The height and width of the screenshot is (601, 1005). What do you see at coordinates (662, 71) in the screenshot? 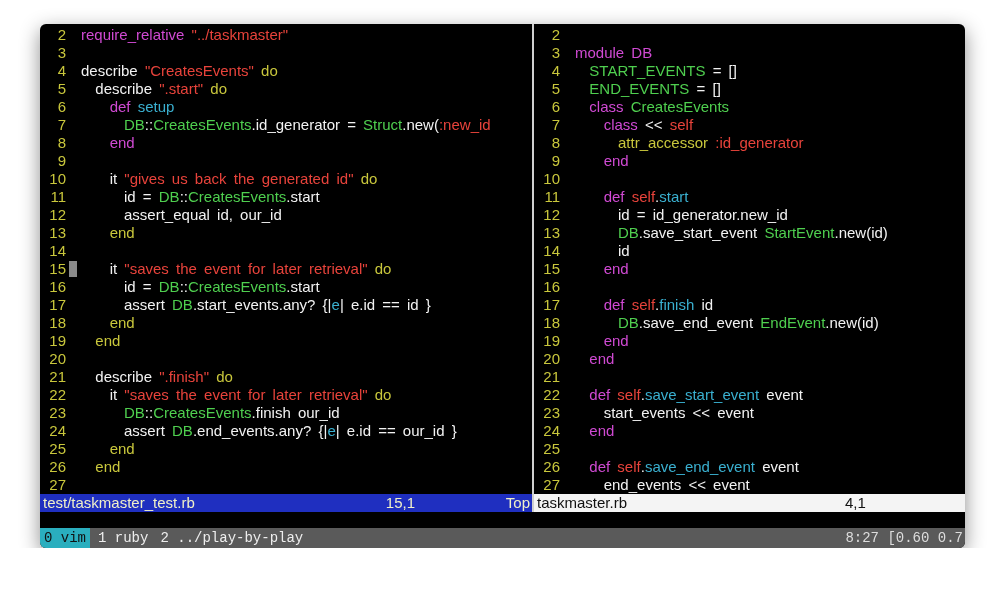
I see `code-line: START_EVENTS = []` at bounding box center [662, 71].